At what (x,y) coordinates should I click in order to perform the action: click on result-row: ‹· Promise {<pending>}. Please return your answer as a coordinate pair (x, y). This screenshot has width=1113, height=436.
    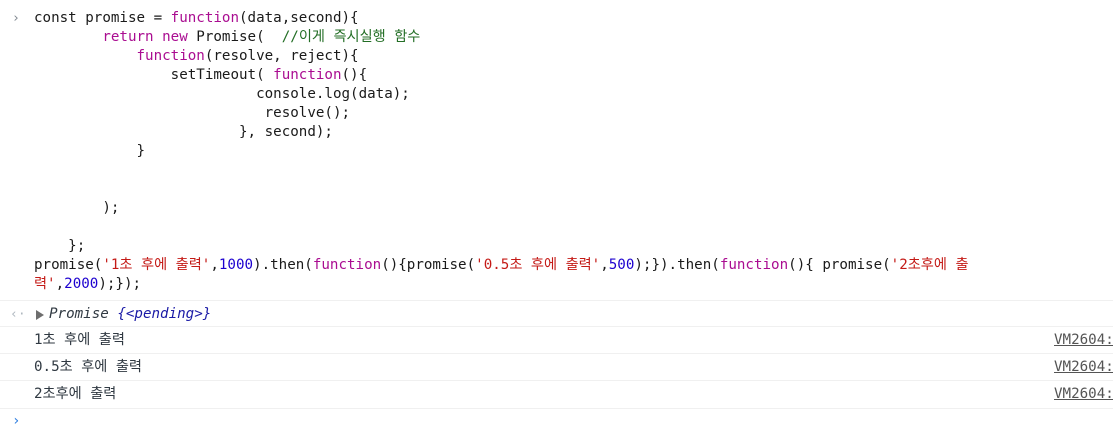
    Looking at the image, I should click on (556, 313).